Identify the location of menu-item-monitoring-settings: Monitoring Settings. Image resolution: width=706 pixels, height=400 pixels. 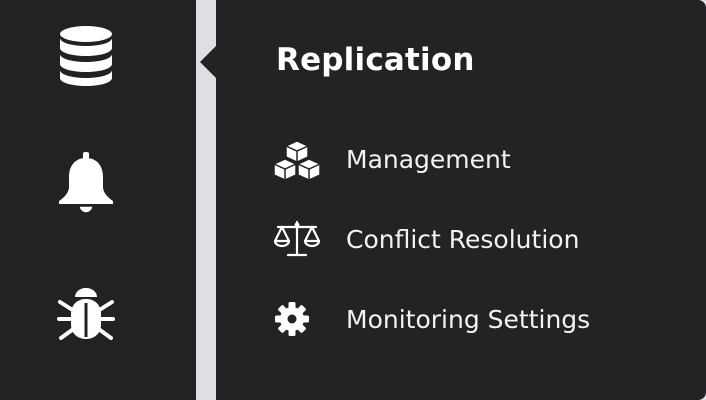
(482, 319).